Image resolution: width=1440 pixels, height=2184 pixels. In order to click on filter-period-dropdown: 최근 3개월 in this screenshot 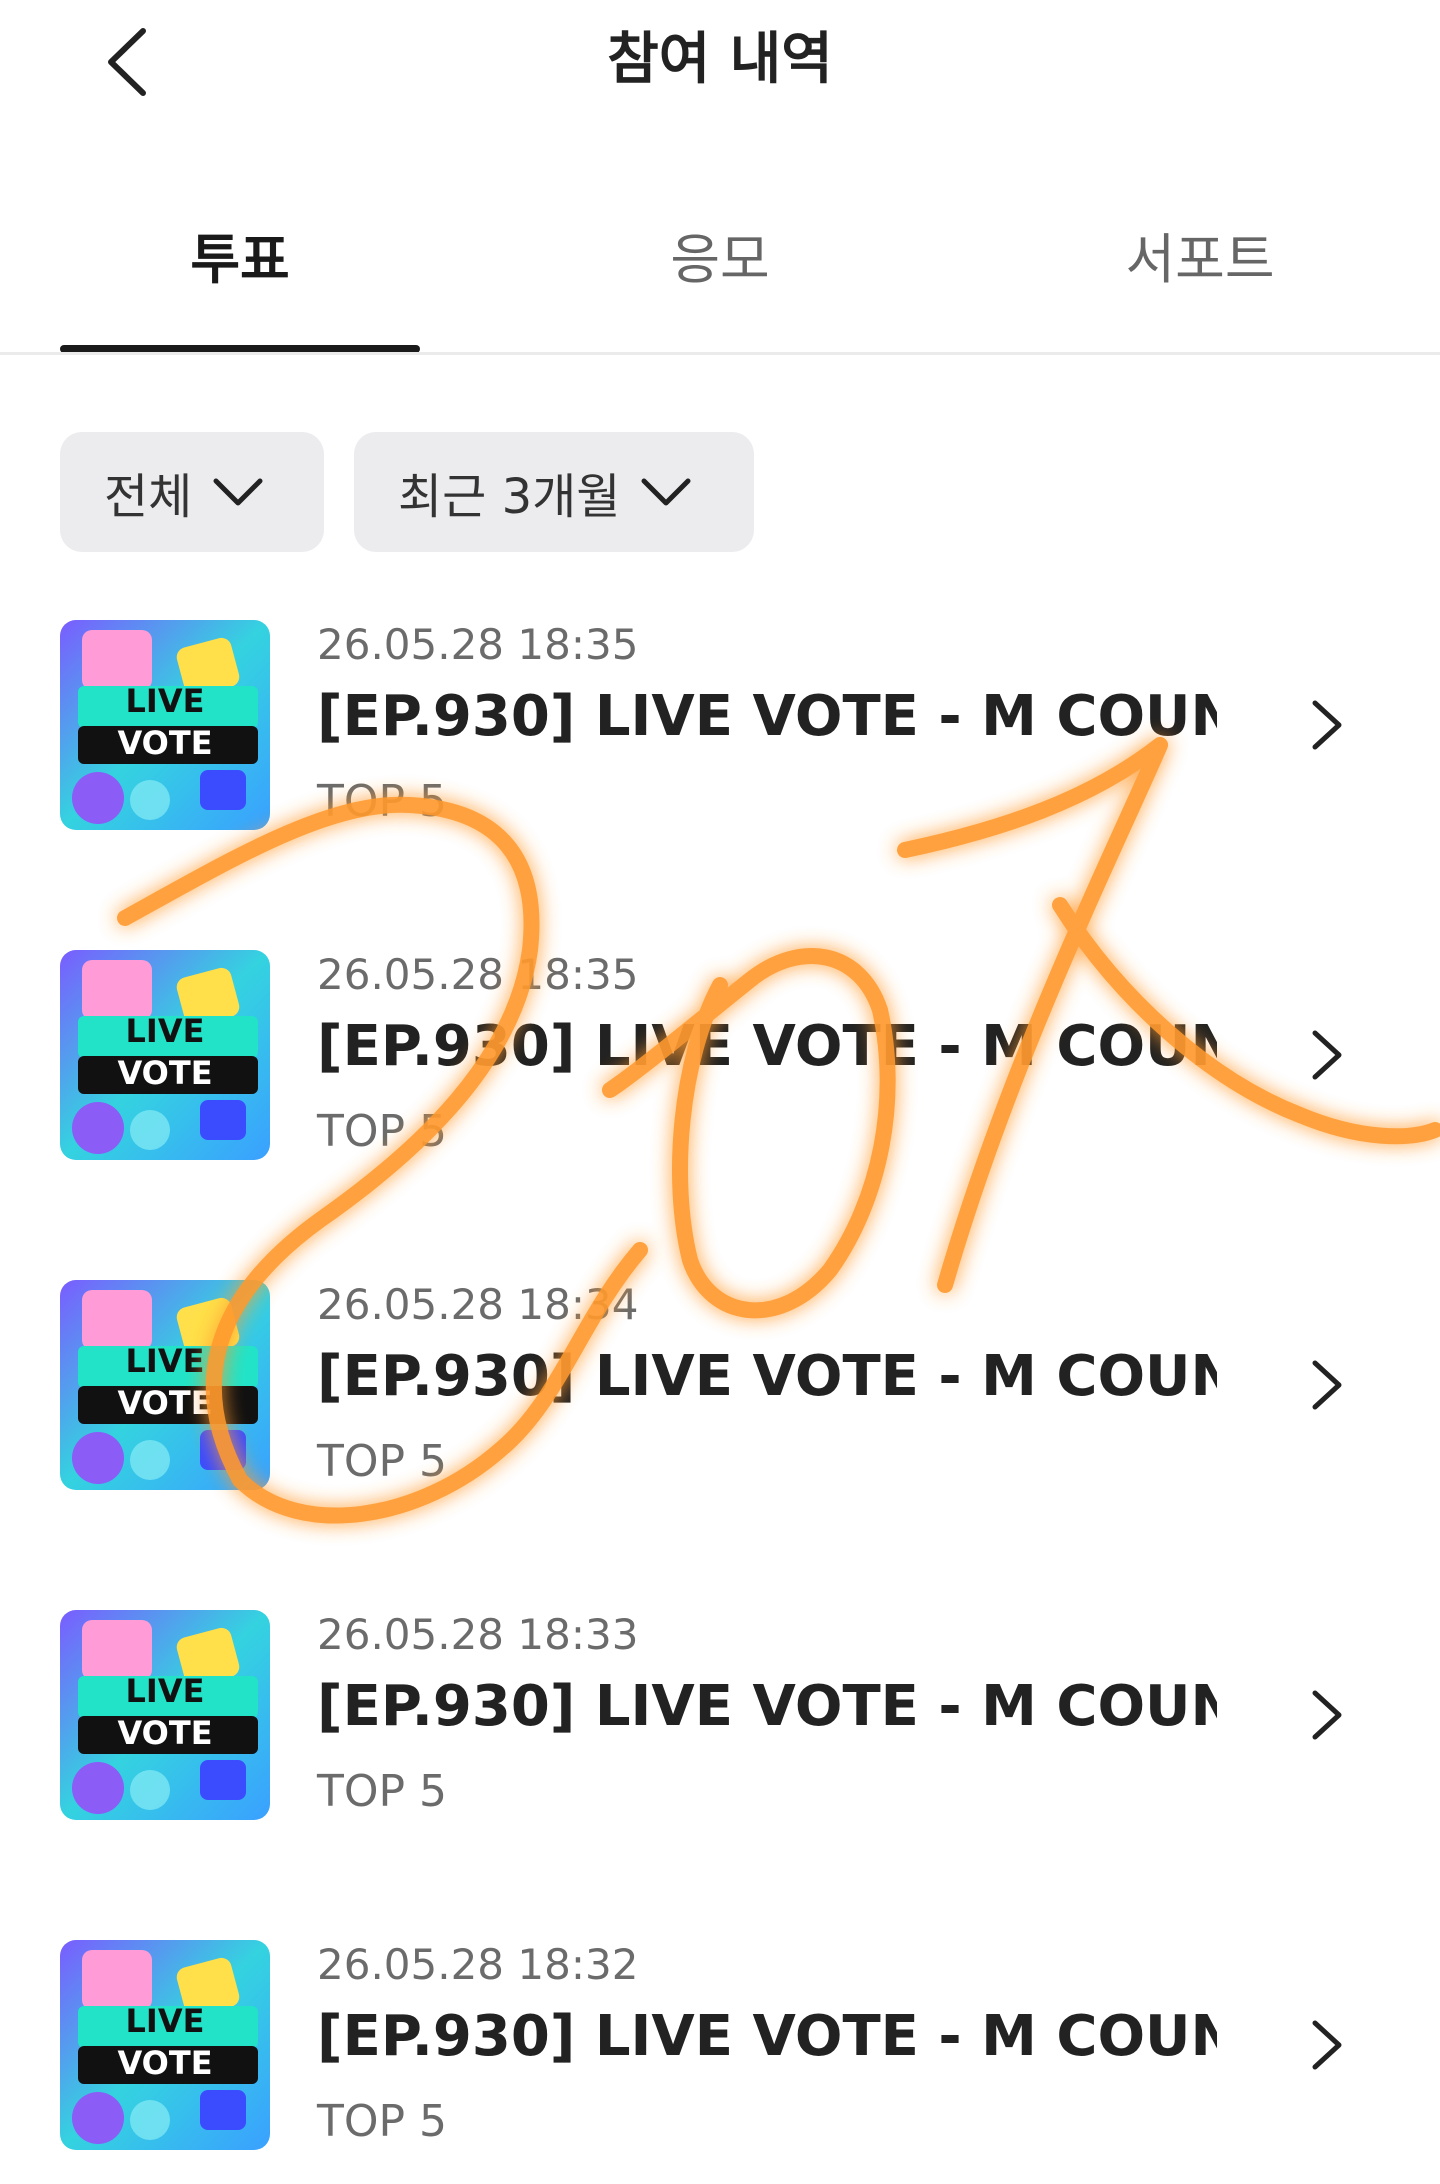, I will do `click(554, 492)`.